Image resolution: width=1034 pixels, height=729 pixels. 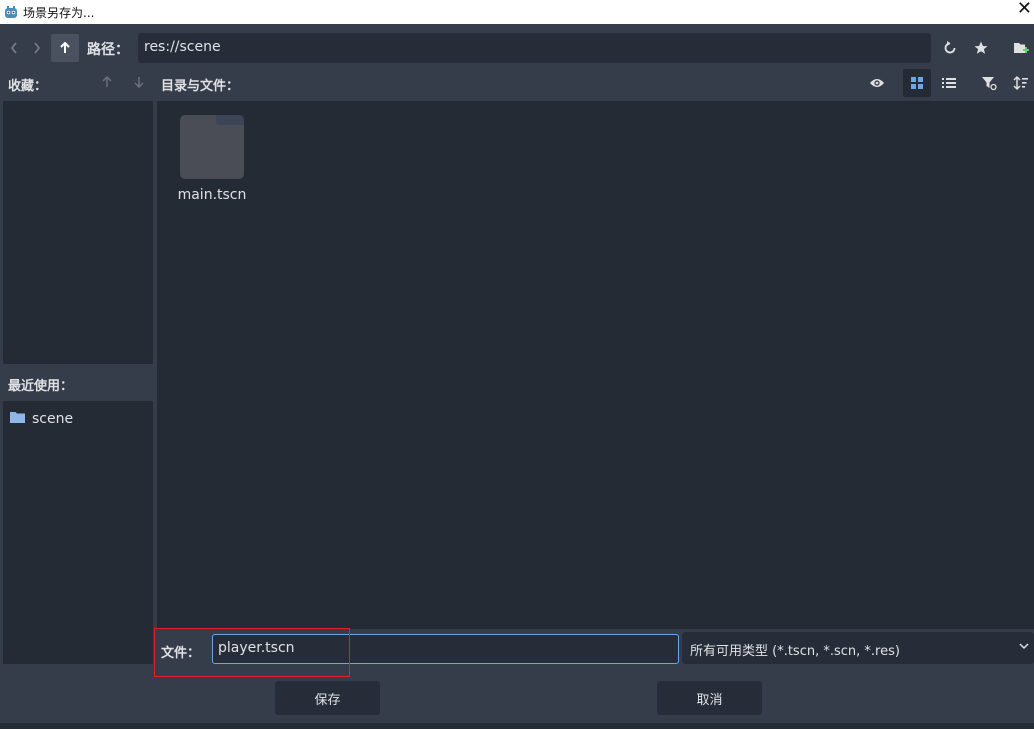 I want to click on editor-strip-behind, so click(x=517, y=726).